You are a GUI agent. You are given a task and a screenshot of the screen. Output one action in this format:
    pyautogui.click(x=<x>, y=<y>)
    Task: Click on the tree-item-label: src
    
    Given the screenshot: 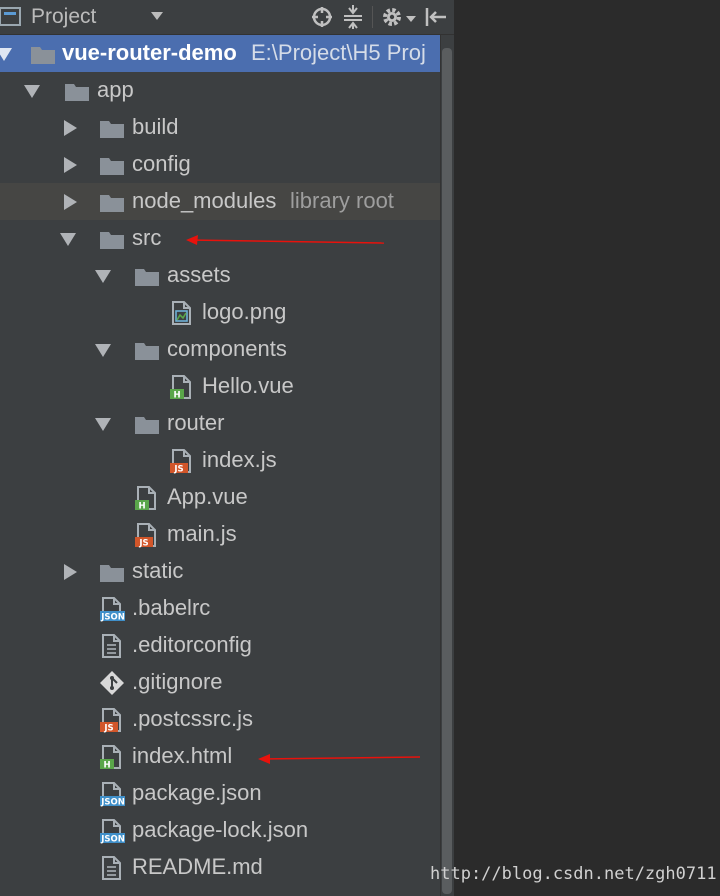 What is the action you would take?
    pyautogui.click(x=147, y=237)
    